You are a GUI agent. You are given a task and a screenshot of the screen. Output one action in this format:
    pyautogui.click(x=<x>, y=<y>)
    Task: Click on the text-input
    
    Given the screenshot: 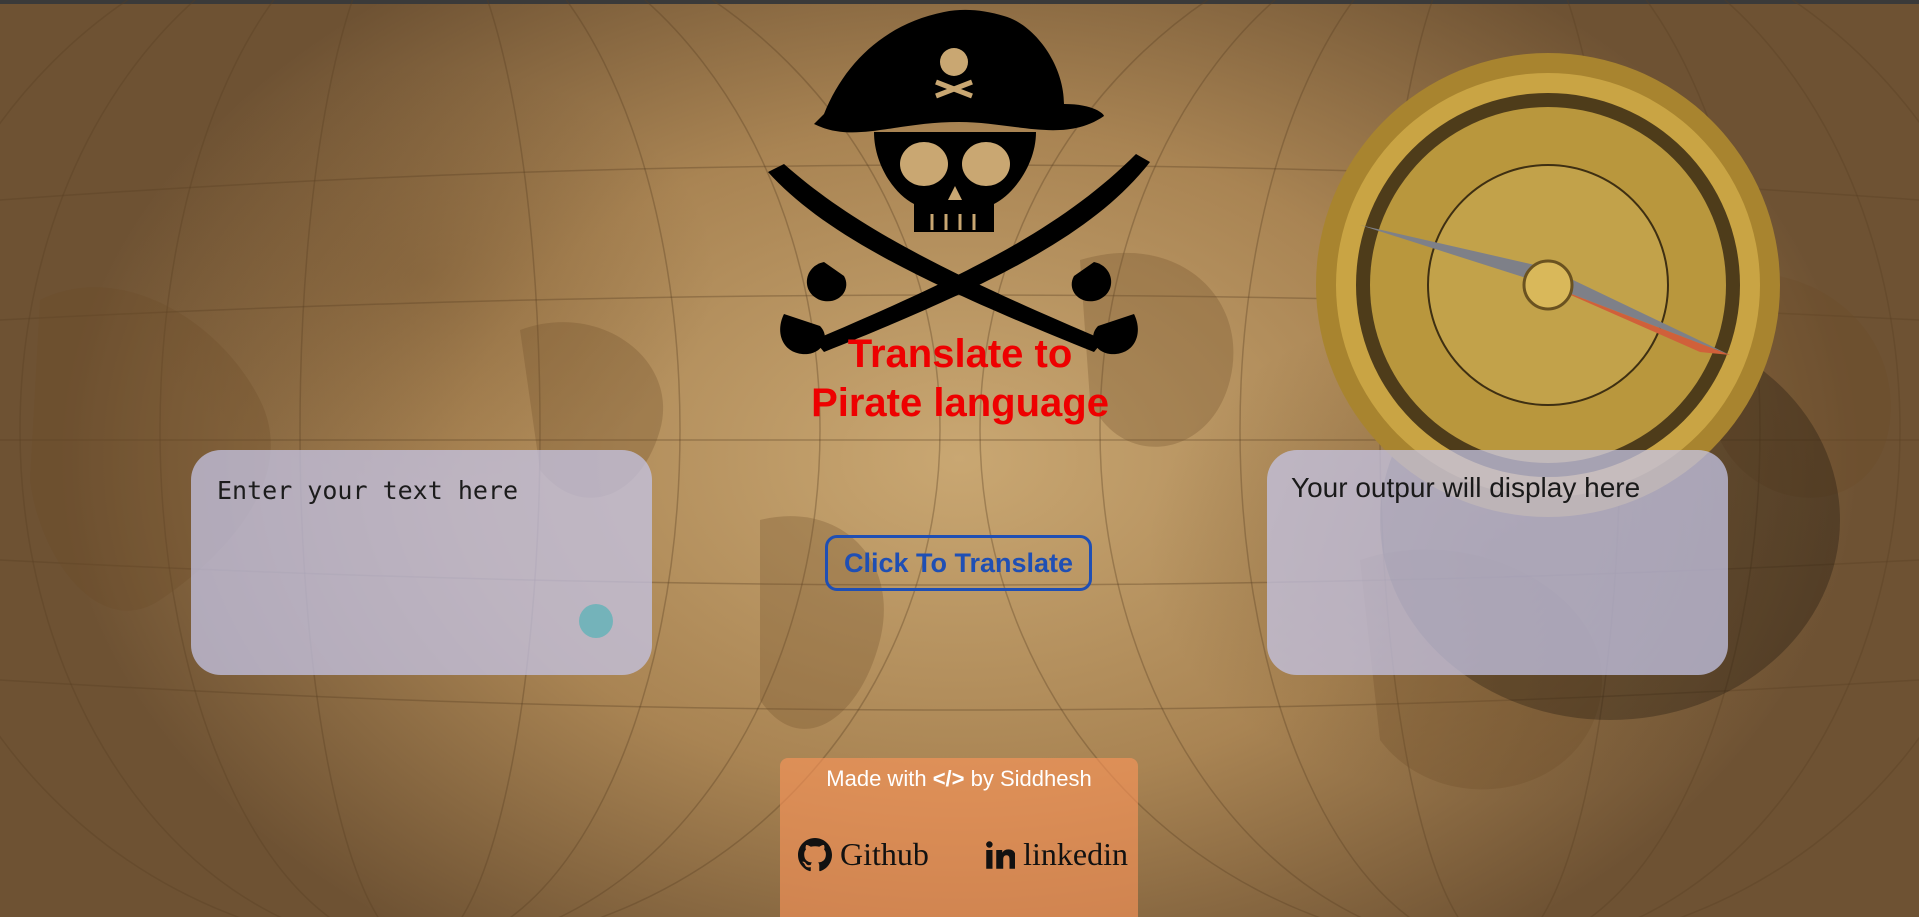 What is the action you would take?
    pyautogui.click(x=422, y=561)
    